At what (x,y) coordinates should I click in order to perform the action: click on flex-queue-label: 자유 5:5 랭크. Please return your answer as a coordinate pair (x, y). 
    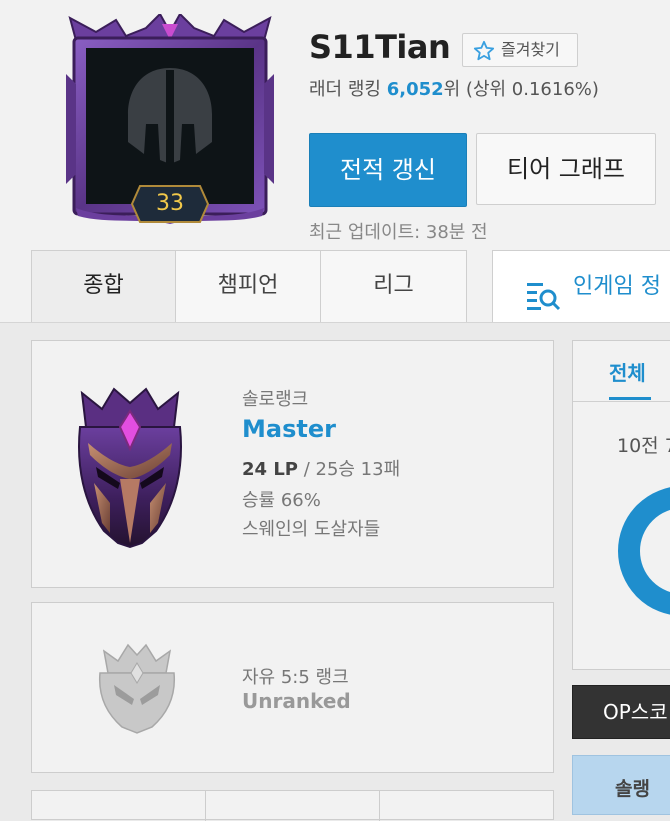
    Looking at the image, I should click on (295, 677).